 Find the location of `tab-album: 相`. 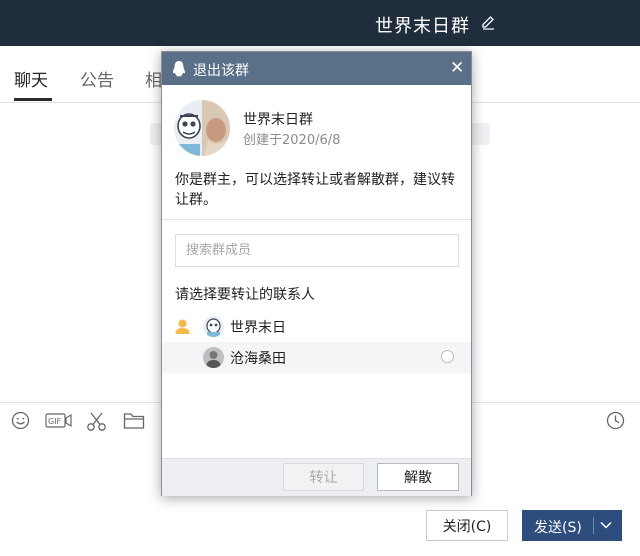

tab-album: 相 is located at coordinates (153, 78).